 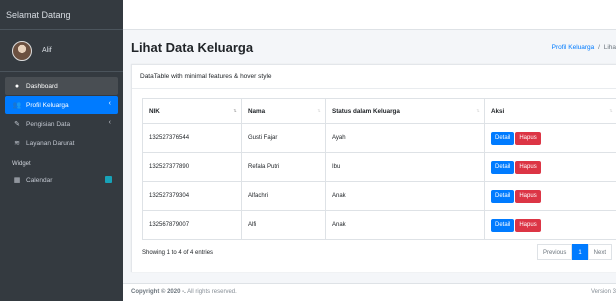 I want to click on brand-text: Selamat Datang, so click(x=61, y=15).